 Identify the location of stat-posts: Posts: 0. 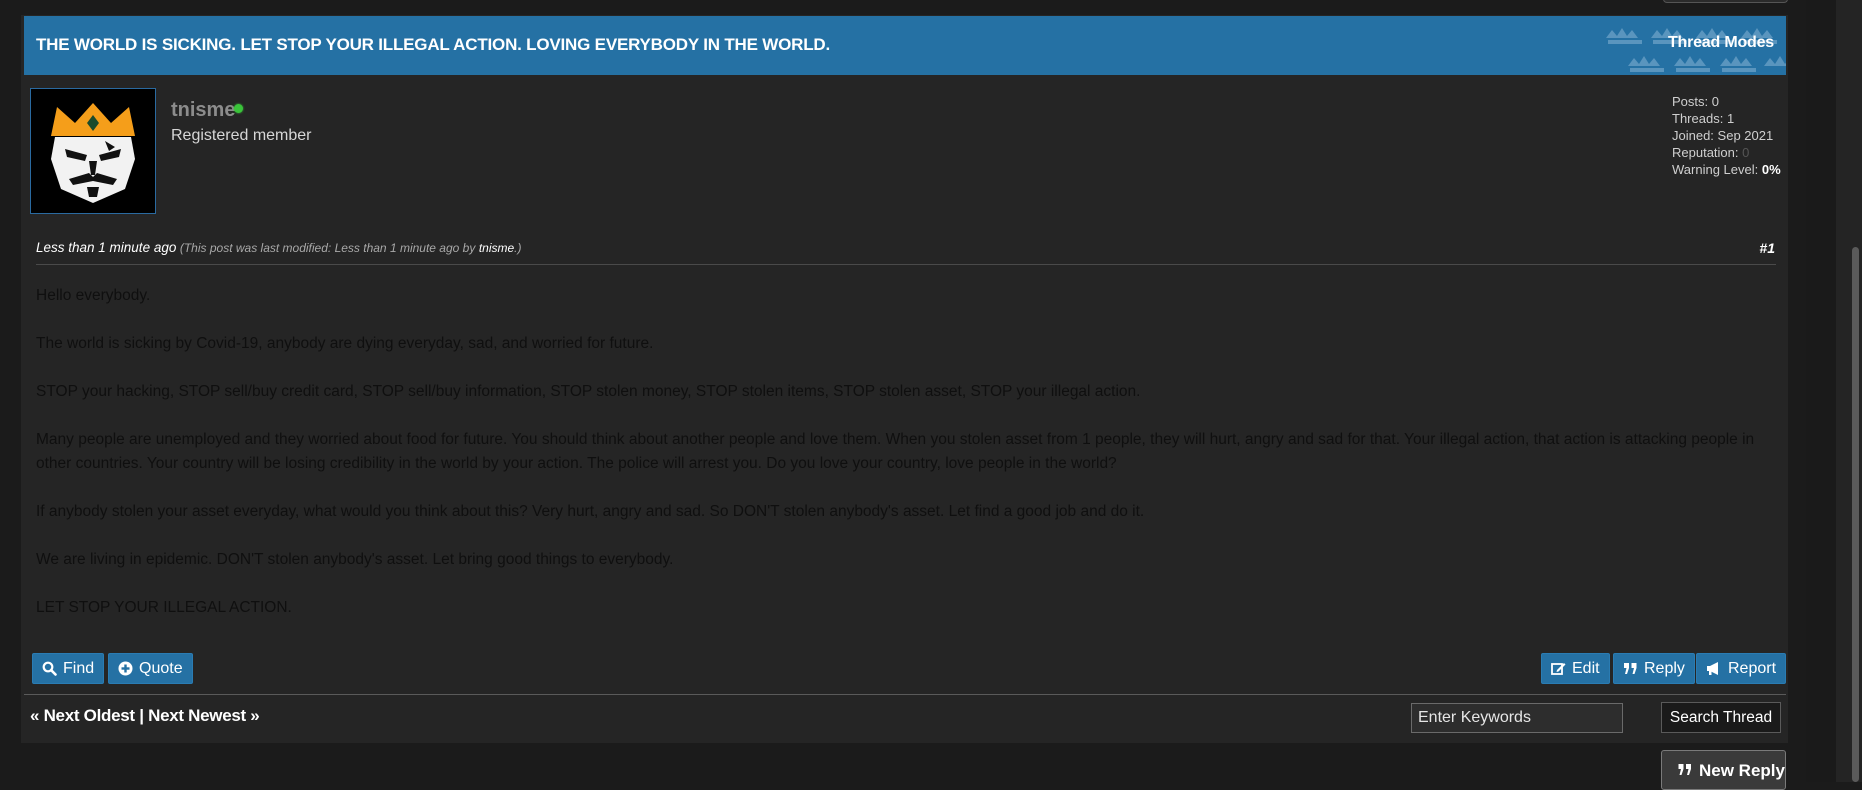
(1695, 101).